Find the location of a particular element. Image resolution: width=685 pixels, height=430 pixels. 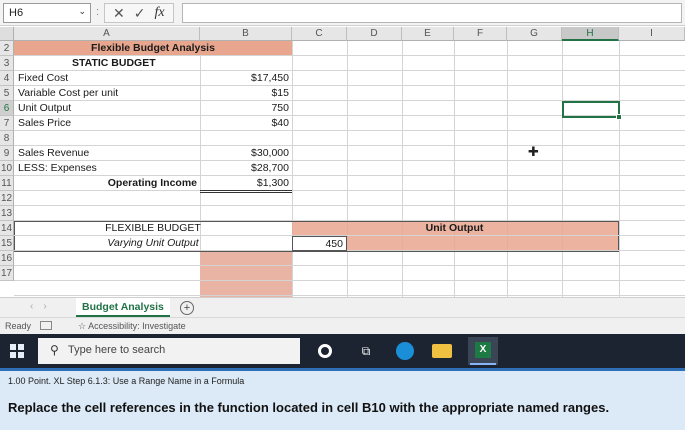

instruction-divider is located at coordinates (342, 369).